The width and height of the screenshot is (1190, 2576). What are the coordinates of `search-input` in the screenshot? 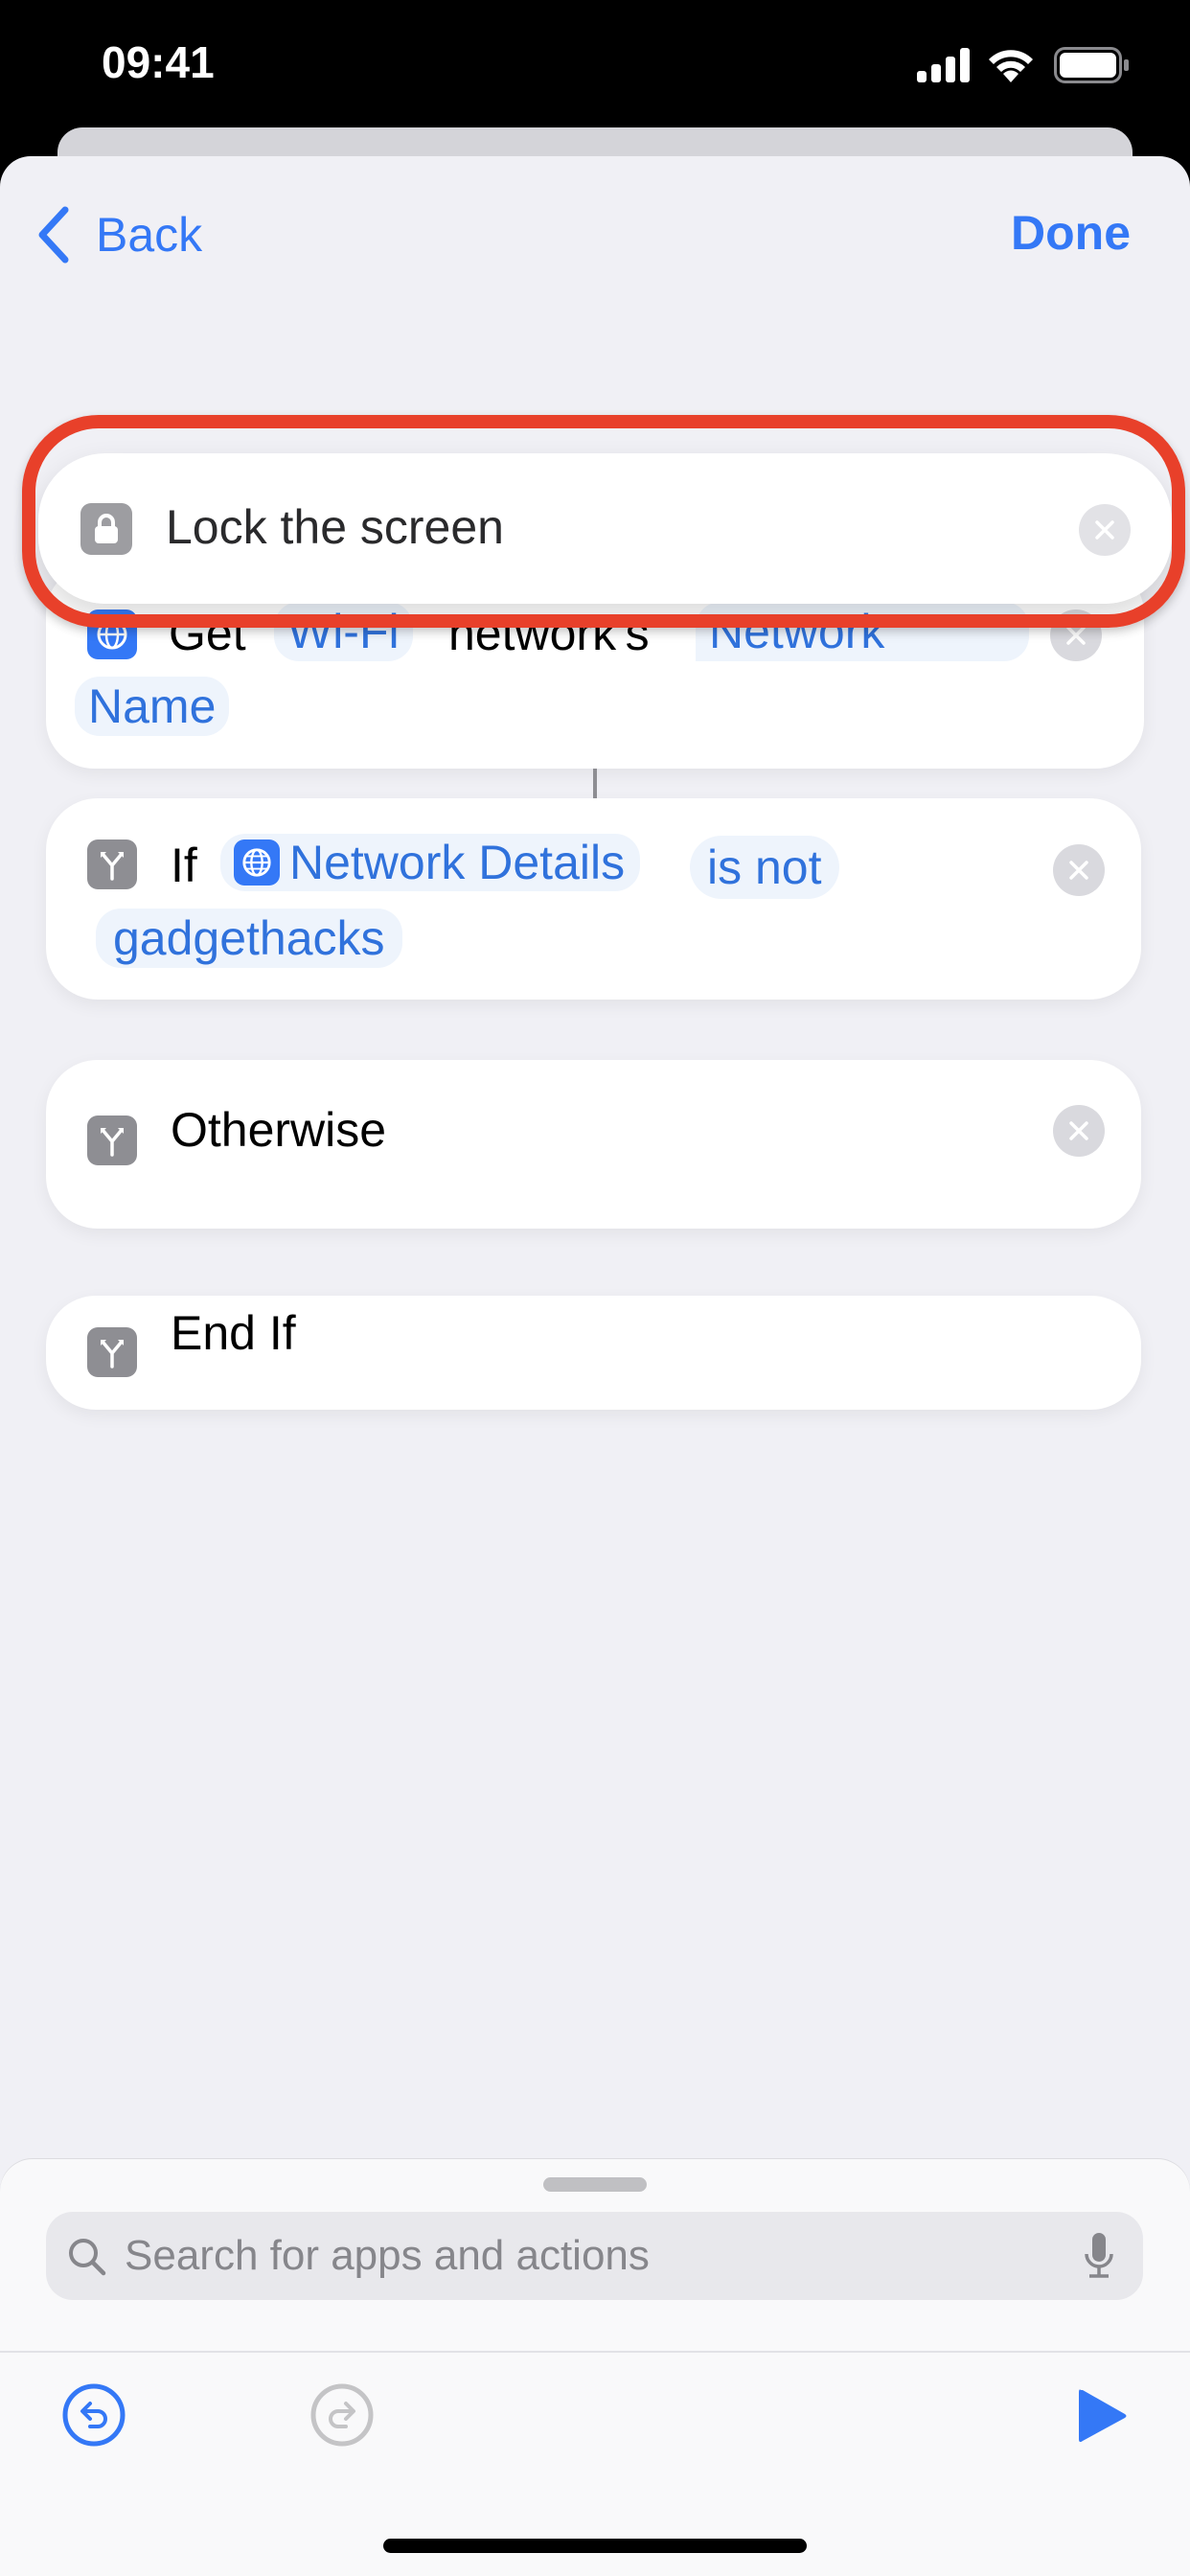 It's located at (580, 2256).